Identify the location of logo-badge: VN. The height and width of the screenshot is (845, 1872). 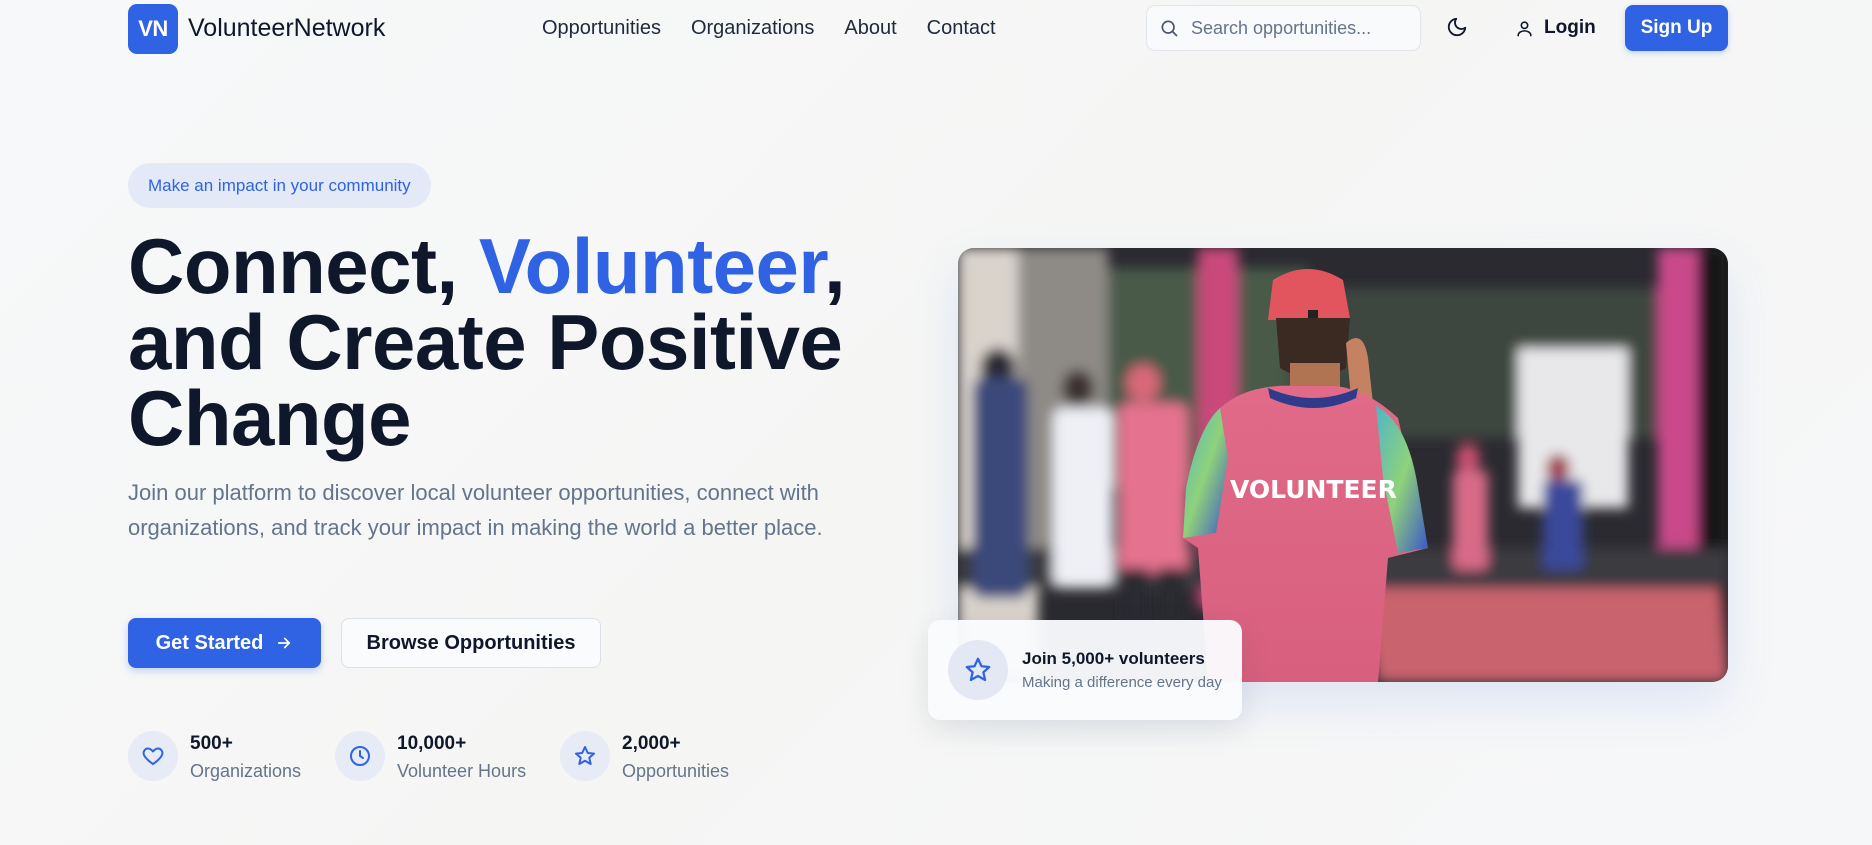
(153, 29).